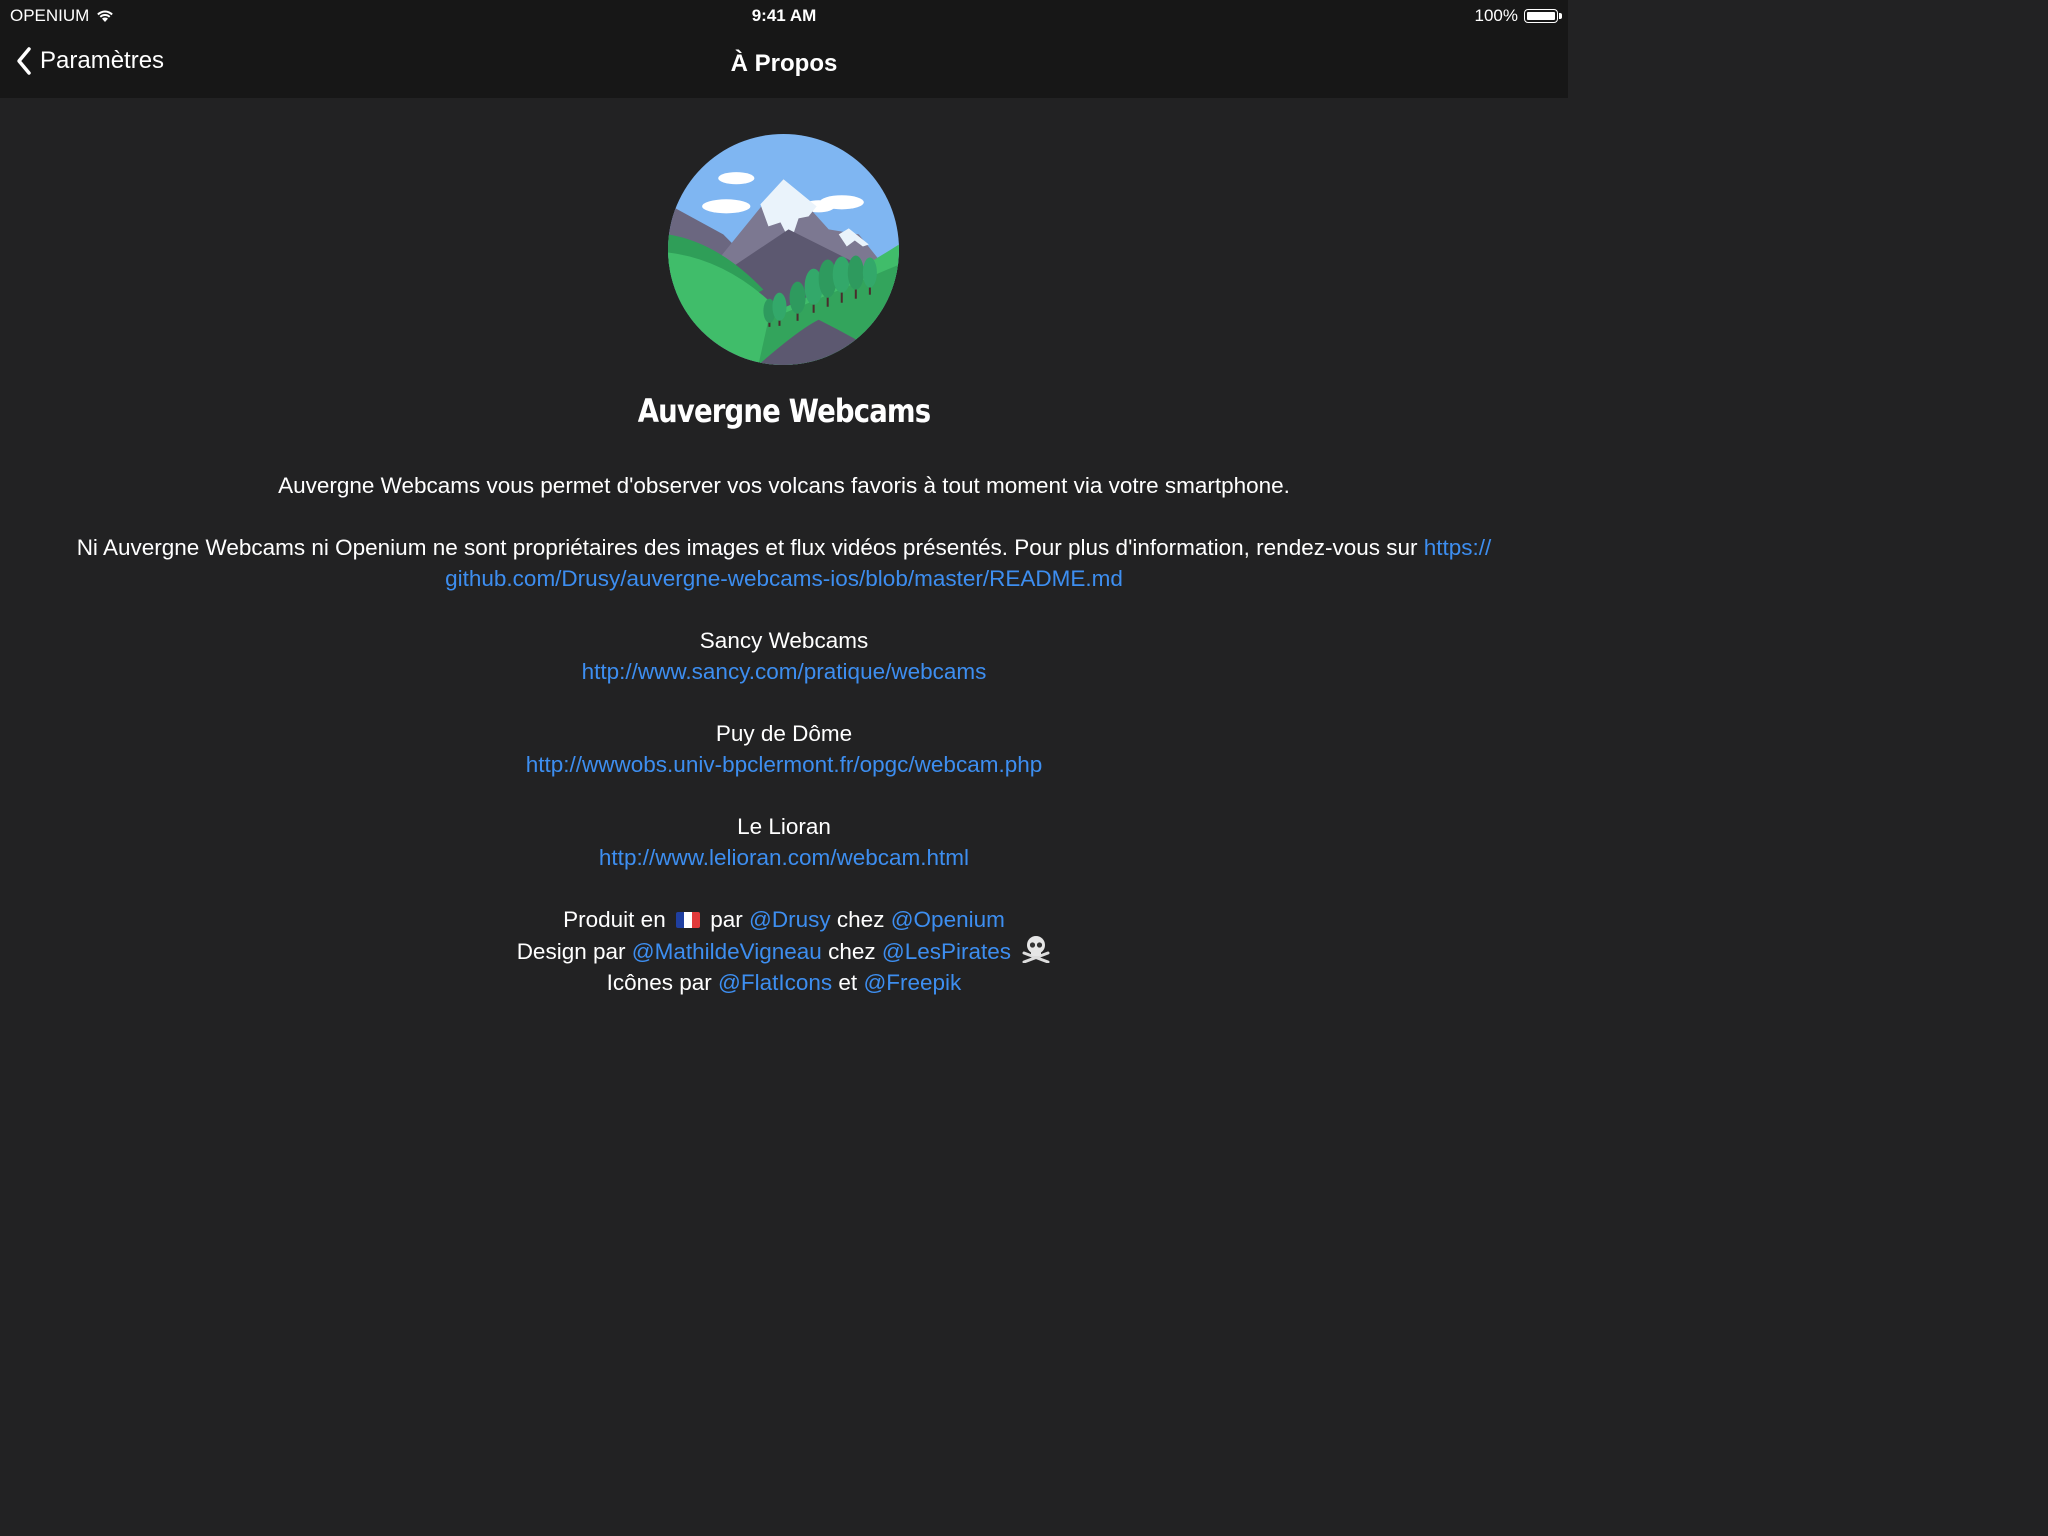 The width and height of the screenshot is (2048, 1536). I want to click on credits-produced-chez: chez, so click(860, 919).